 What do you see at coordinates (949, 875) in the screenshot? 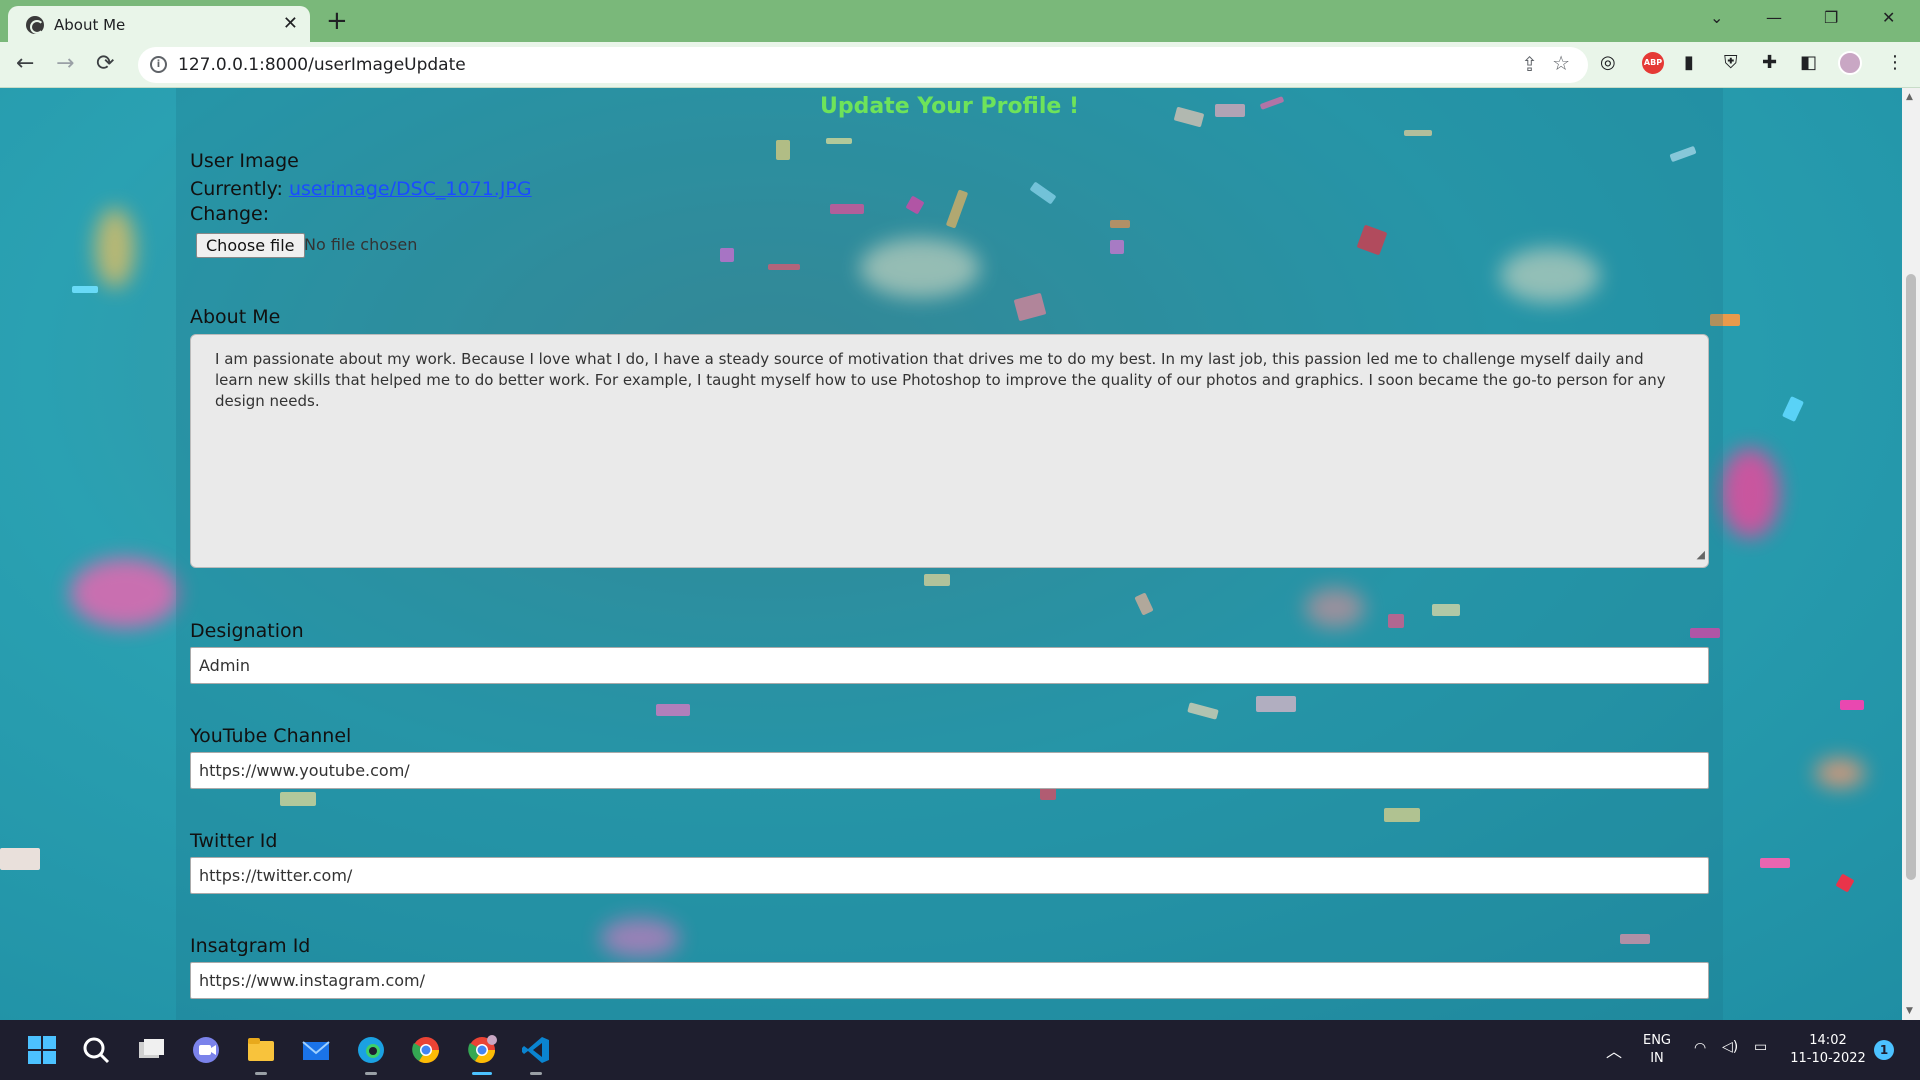
I see `twitter-field: https://twitter.com/` at bounding box center [949, 875].